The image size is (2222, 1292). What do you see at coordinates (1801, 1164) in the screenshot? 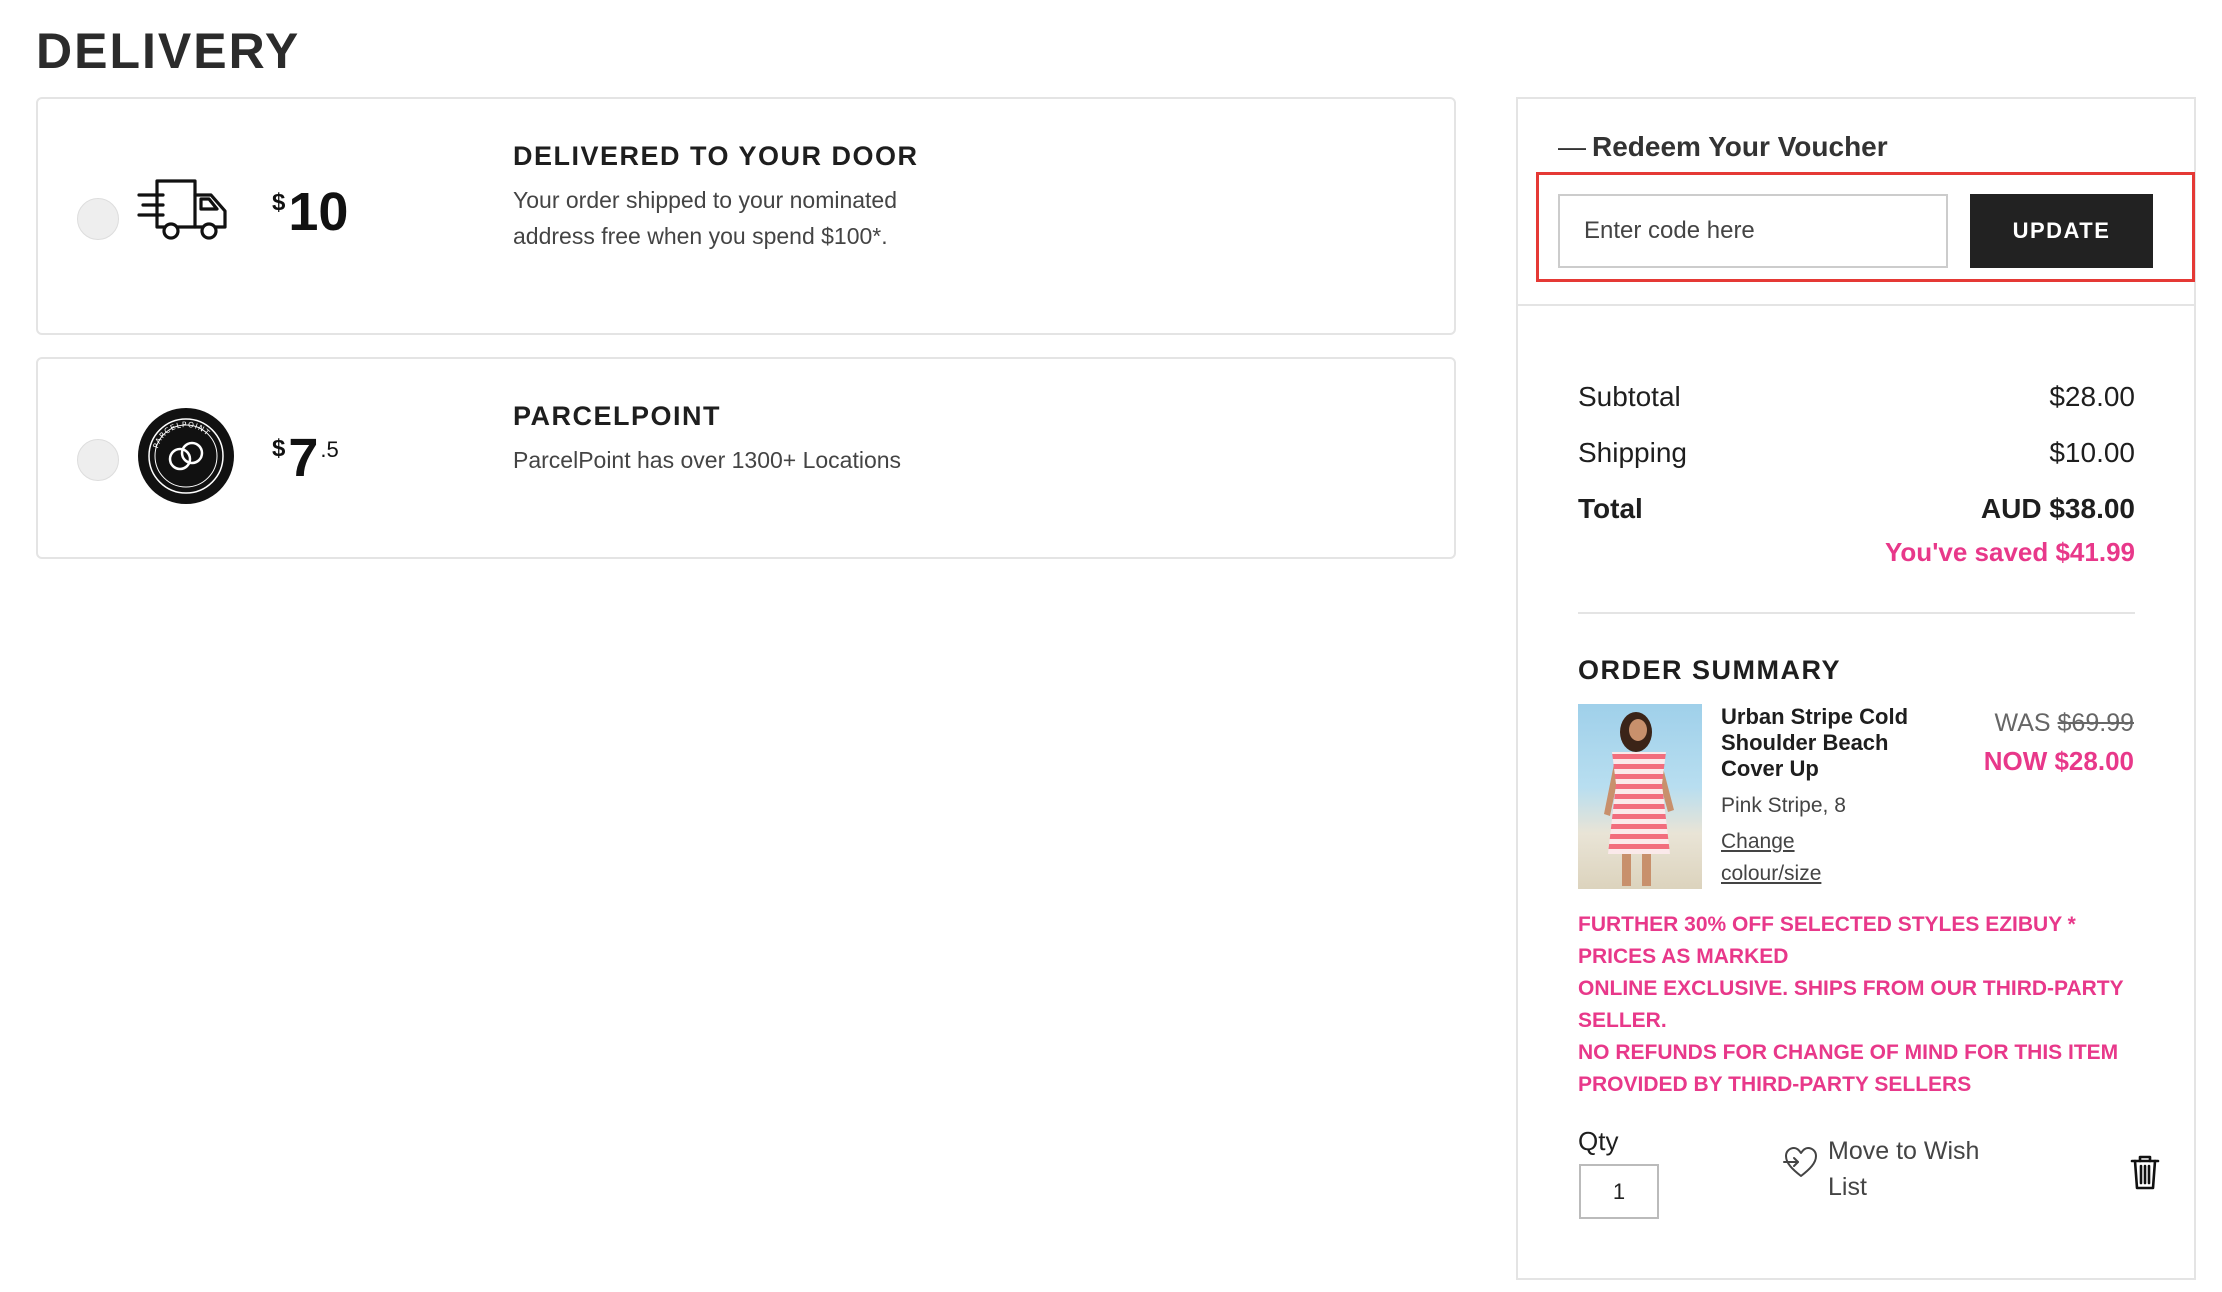
I see `heart-arrow-icon` at bounding box center [1801, 1164].